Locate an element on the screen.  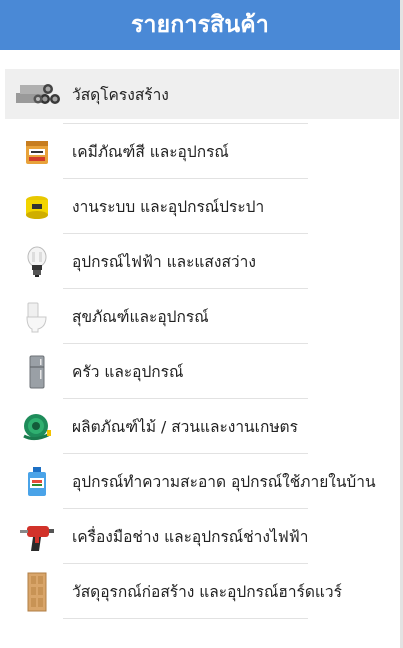
category-item-construction-hardware: วัสดุอุรกณ์ก่อสร้าง และอุปกรณ์ฮาร์ดแวร์ is located at coordinates (200, 591).